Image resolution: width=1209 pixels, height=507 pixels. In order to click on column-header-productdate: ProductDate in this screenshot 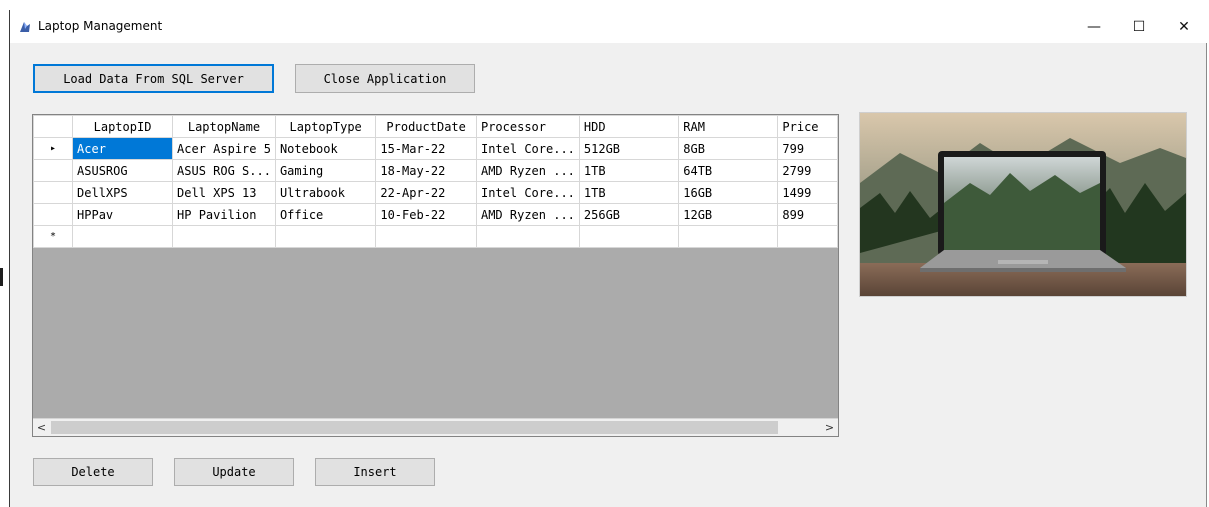, I will do `click(426, 126)`.